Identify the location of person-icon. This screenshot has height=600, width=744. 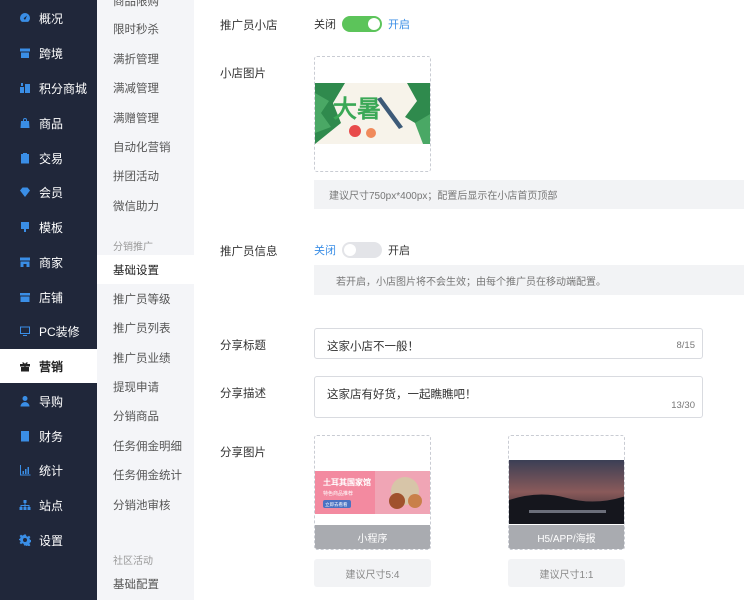
(25, 401).